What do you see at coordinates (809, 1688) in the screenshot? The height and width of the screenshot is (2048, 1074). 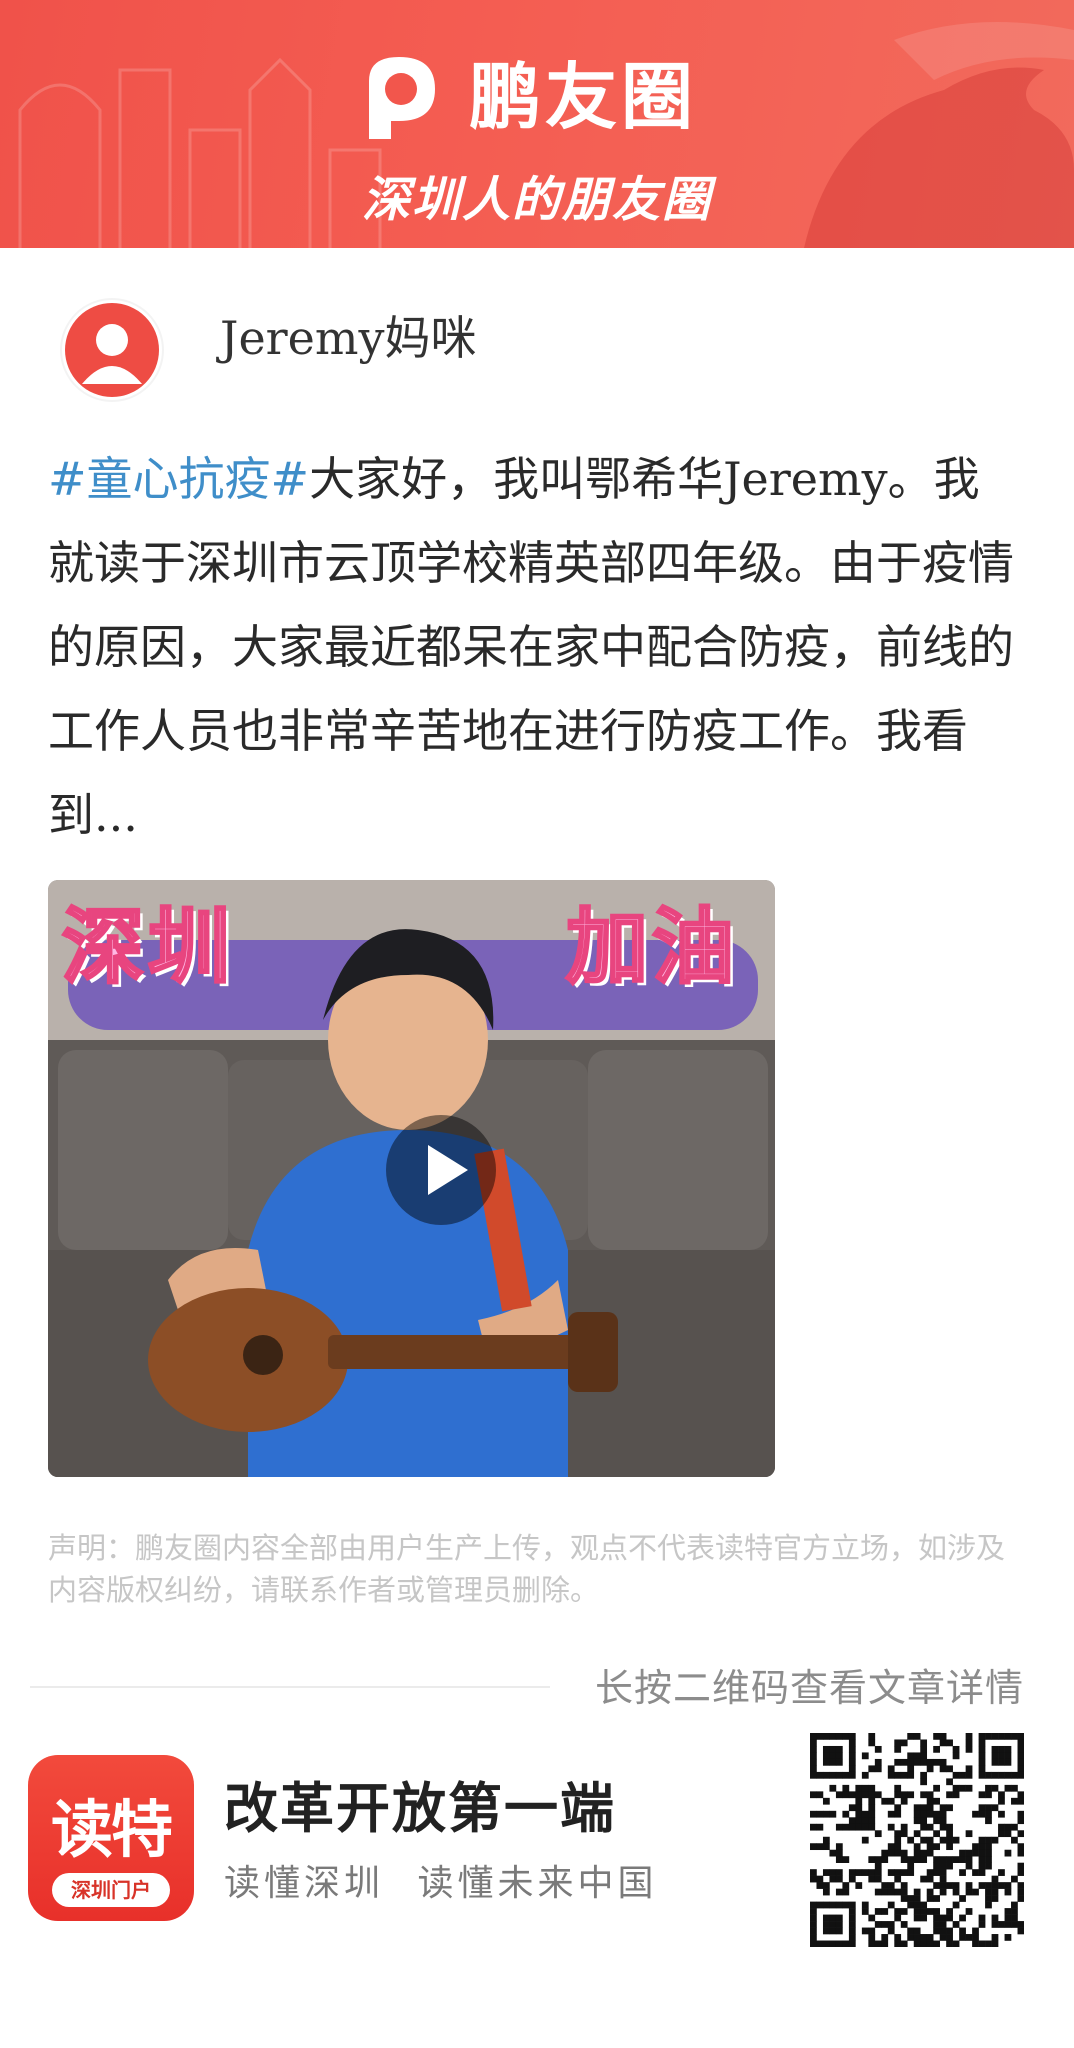 I see `qr-hint-text: 长按二维码查看文章详情` at bounding box center [809, 1688].